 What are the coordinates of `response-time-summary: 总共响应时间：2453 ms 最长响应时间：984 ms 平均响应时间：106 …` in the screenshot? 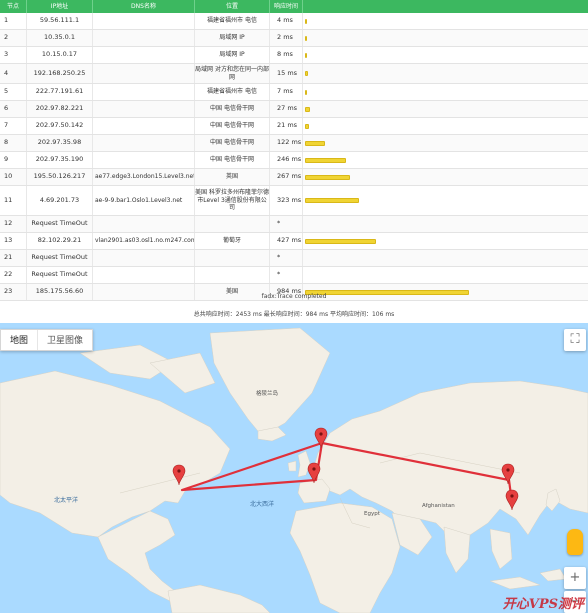 It's located at (294, 314).